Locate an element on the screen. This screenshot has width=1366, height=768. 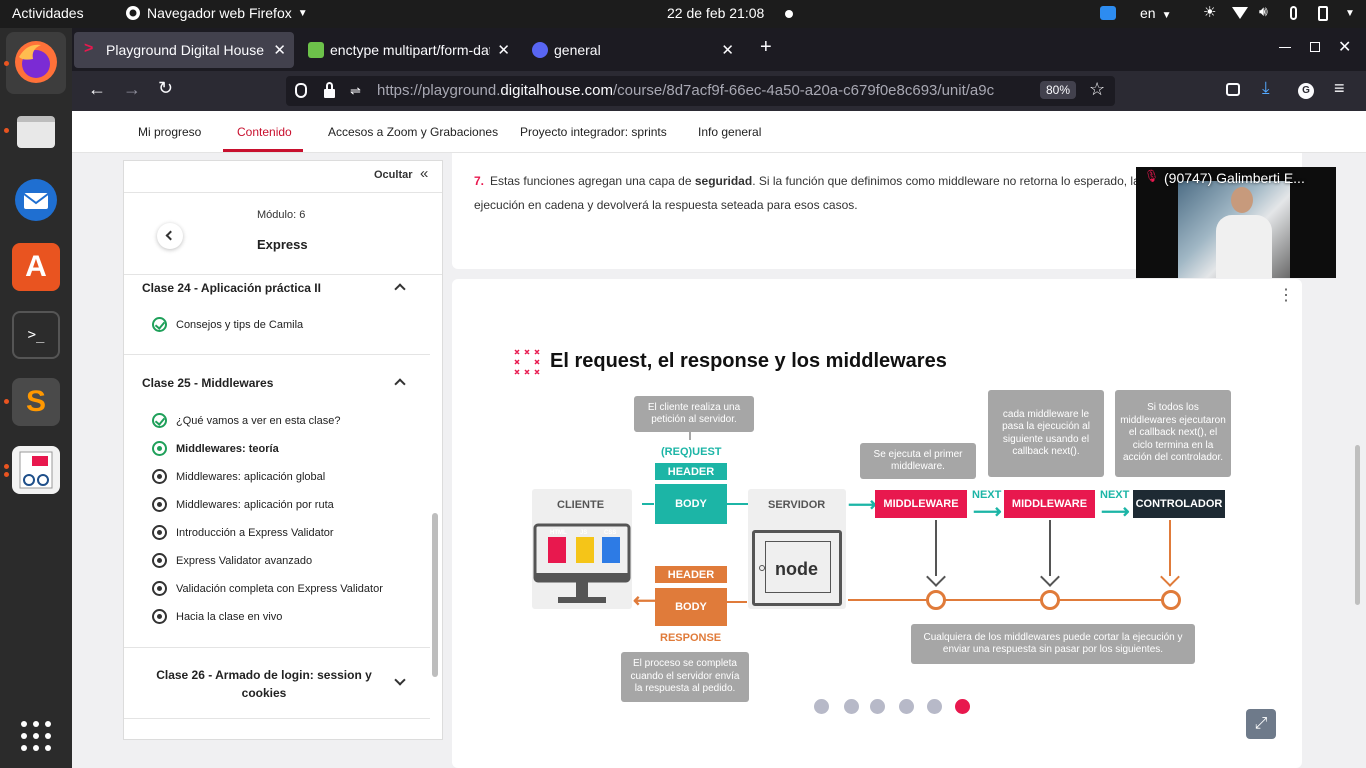
url-prefix: https://playground. is located at coordinates (439, 90).